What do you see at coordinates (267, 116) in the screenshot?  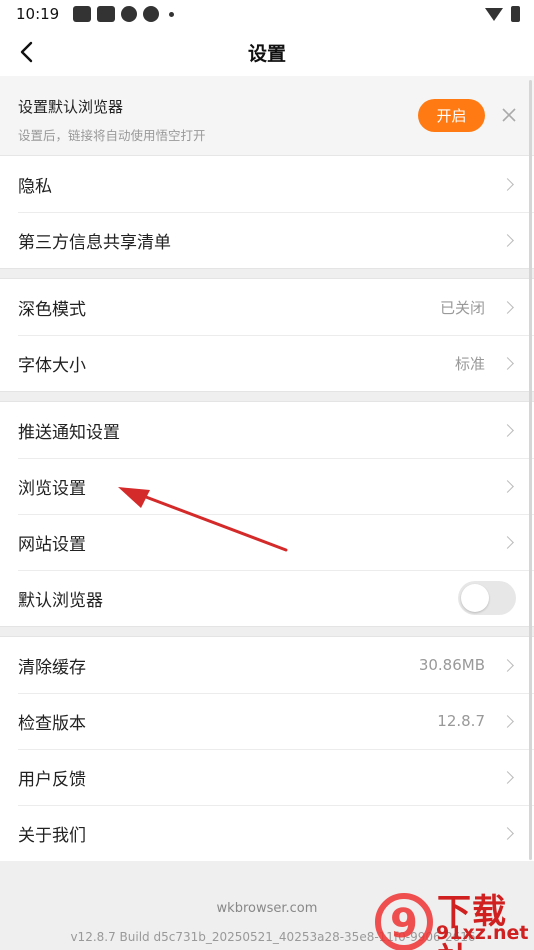 I see `default-browser-banner: 设置默认浏览器 设置后，链接将自动使用悟空打开 开启` at bounding box center [267, 116].